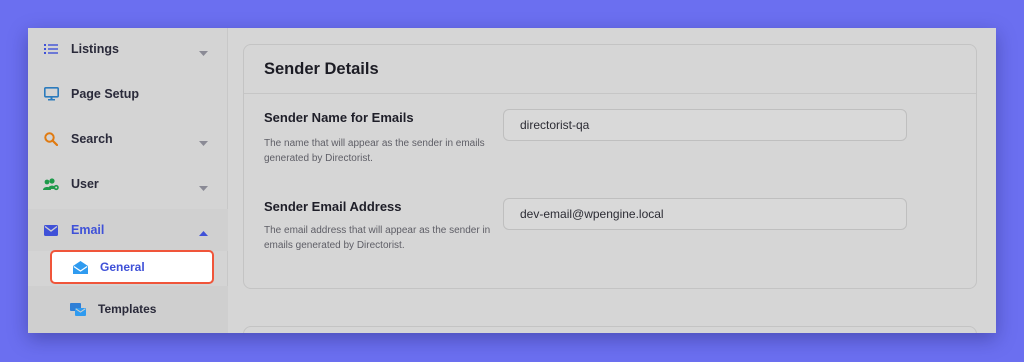 Image resolution: width=1024 pixels, height=362 pixels. I want to click on field-label-sender-name: Sender Name for Emails, so click(339, 117).